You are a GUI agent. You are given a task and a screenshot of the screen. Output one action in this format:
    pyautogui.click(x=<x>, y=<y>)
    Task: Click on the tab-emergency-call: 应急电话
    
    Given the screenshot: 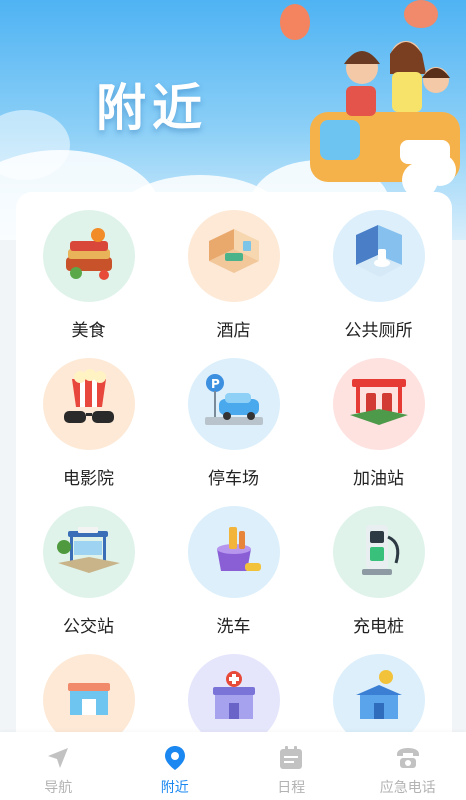 What is the action you would take?
    pyautogui.click(x=408, y=766)
    